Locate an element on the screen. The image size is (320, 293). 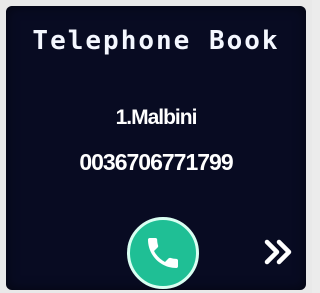
phone-icon is located at coordinates (163, 253).